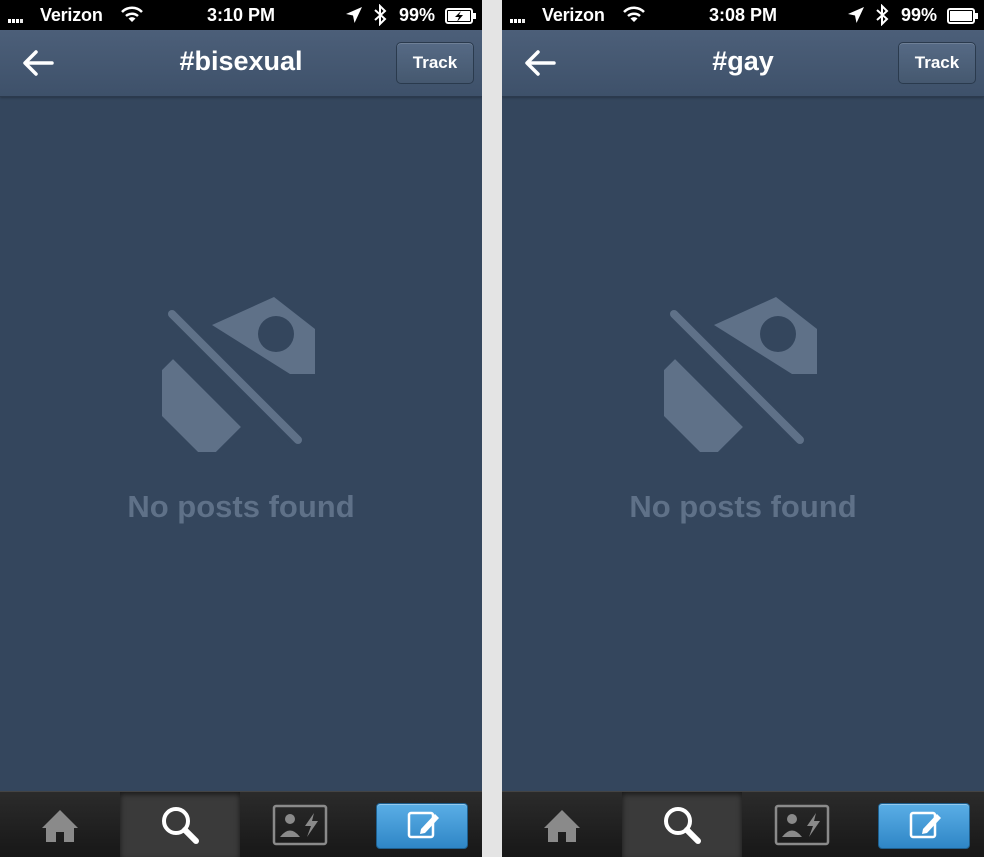  I want to click on nav-bar: #gay Track, so click(743, 63).